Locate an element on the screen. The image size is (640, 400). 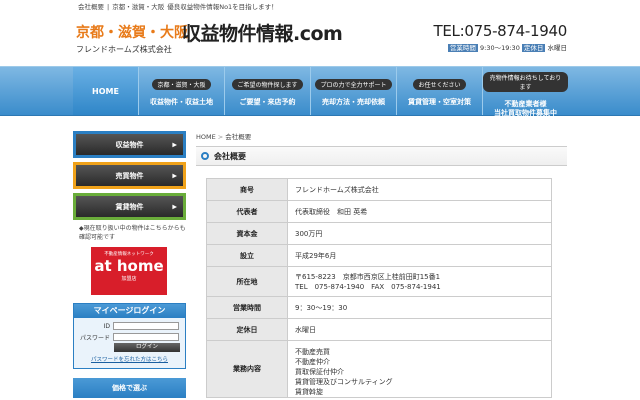
contact-info: TEL:075-874-1940 営業時間 9:30〜19:30 定休日 水曜日 is located at coordinates (500, 37).